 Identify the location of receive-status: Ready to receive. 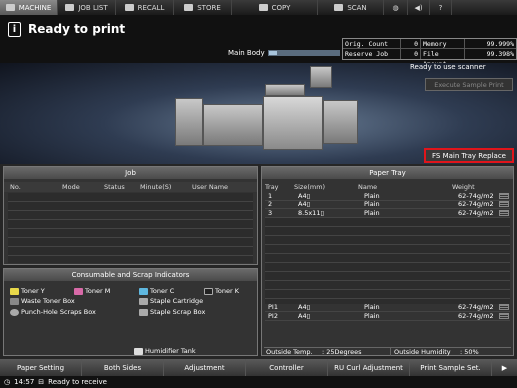
(77, 382).